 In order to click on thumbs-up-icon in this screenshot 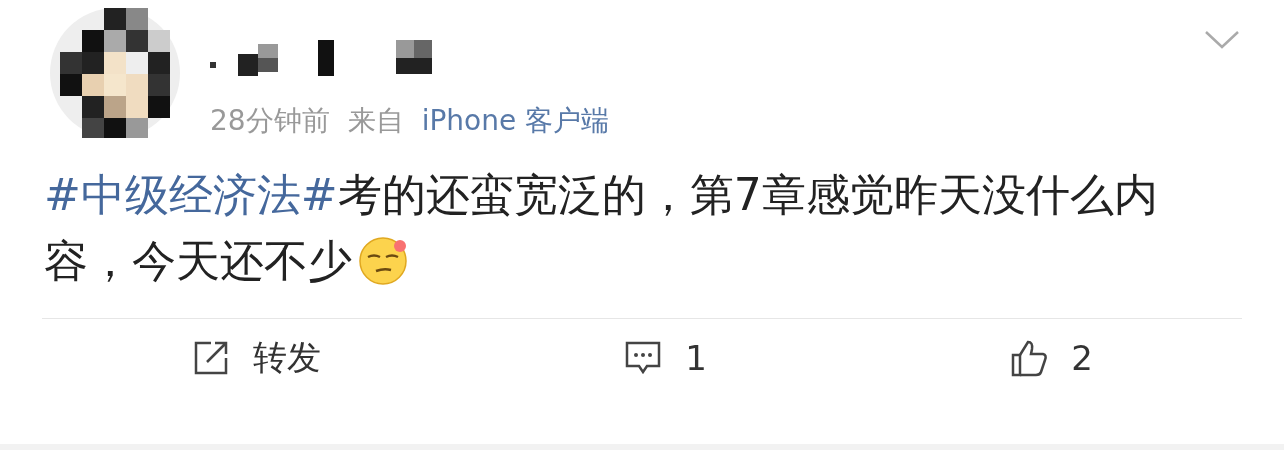, I will do `click(1029, 358)`.